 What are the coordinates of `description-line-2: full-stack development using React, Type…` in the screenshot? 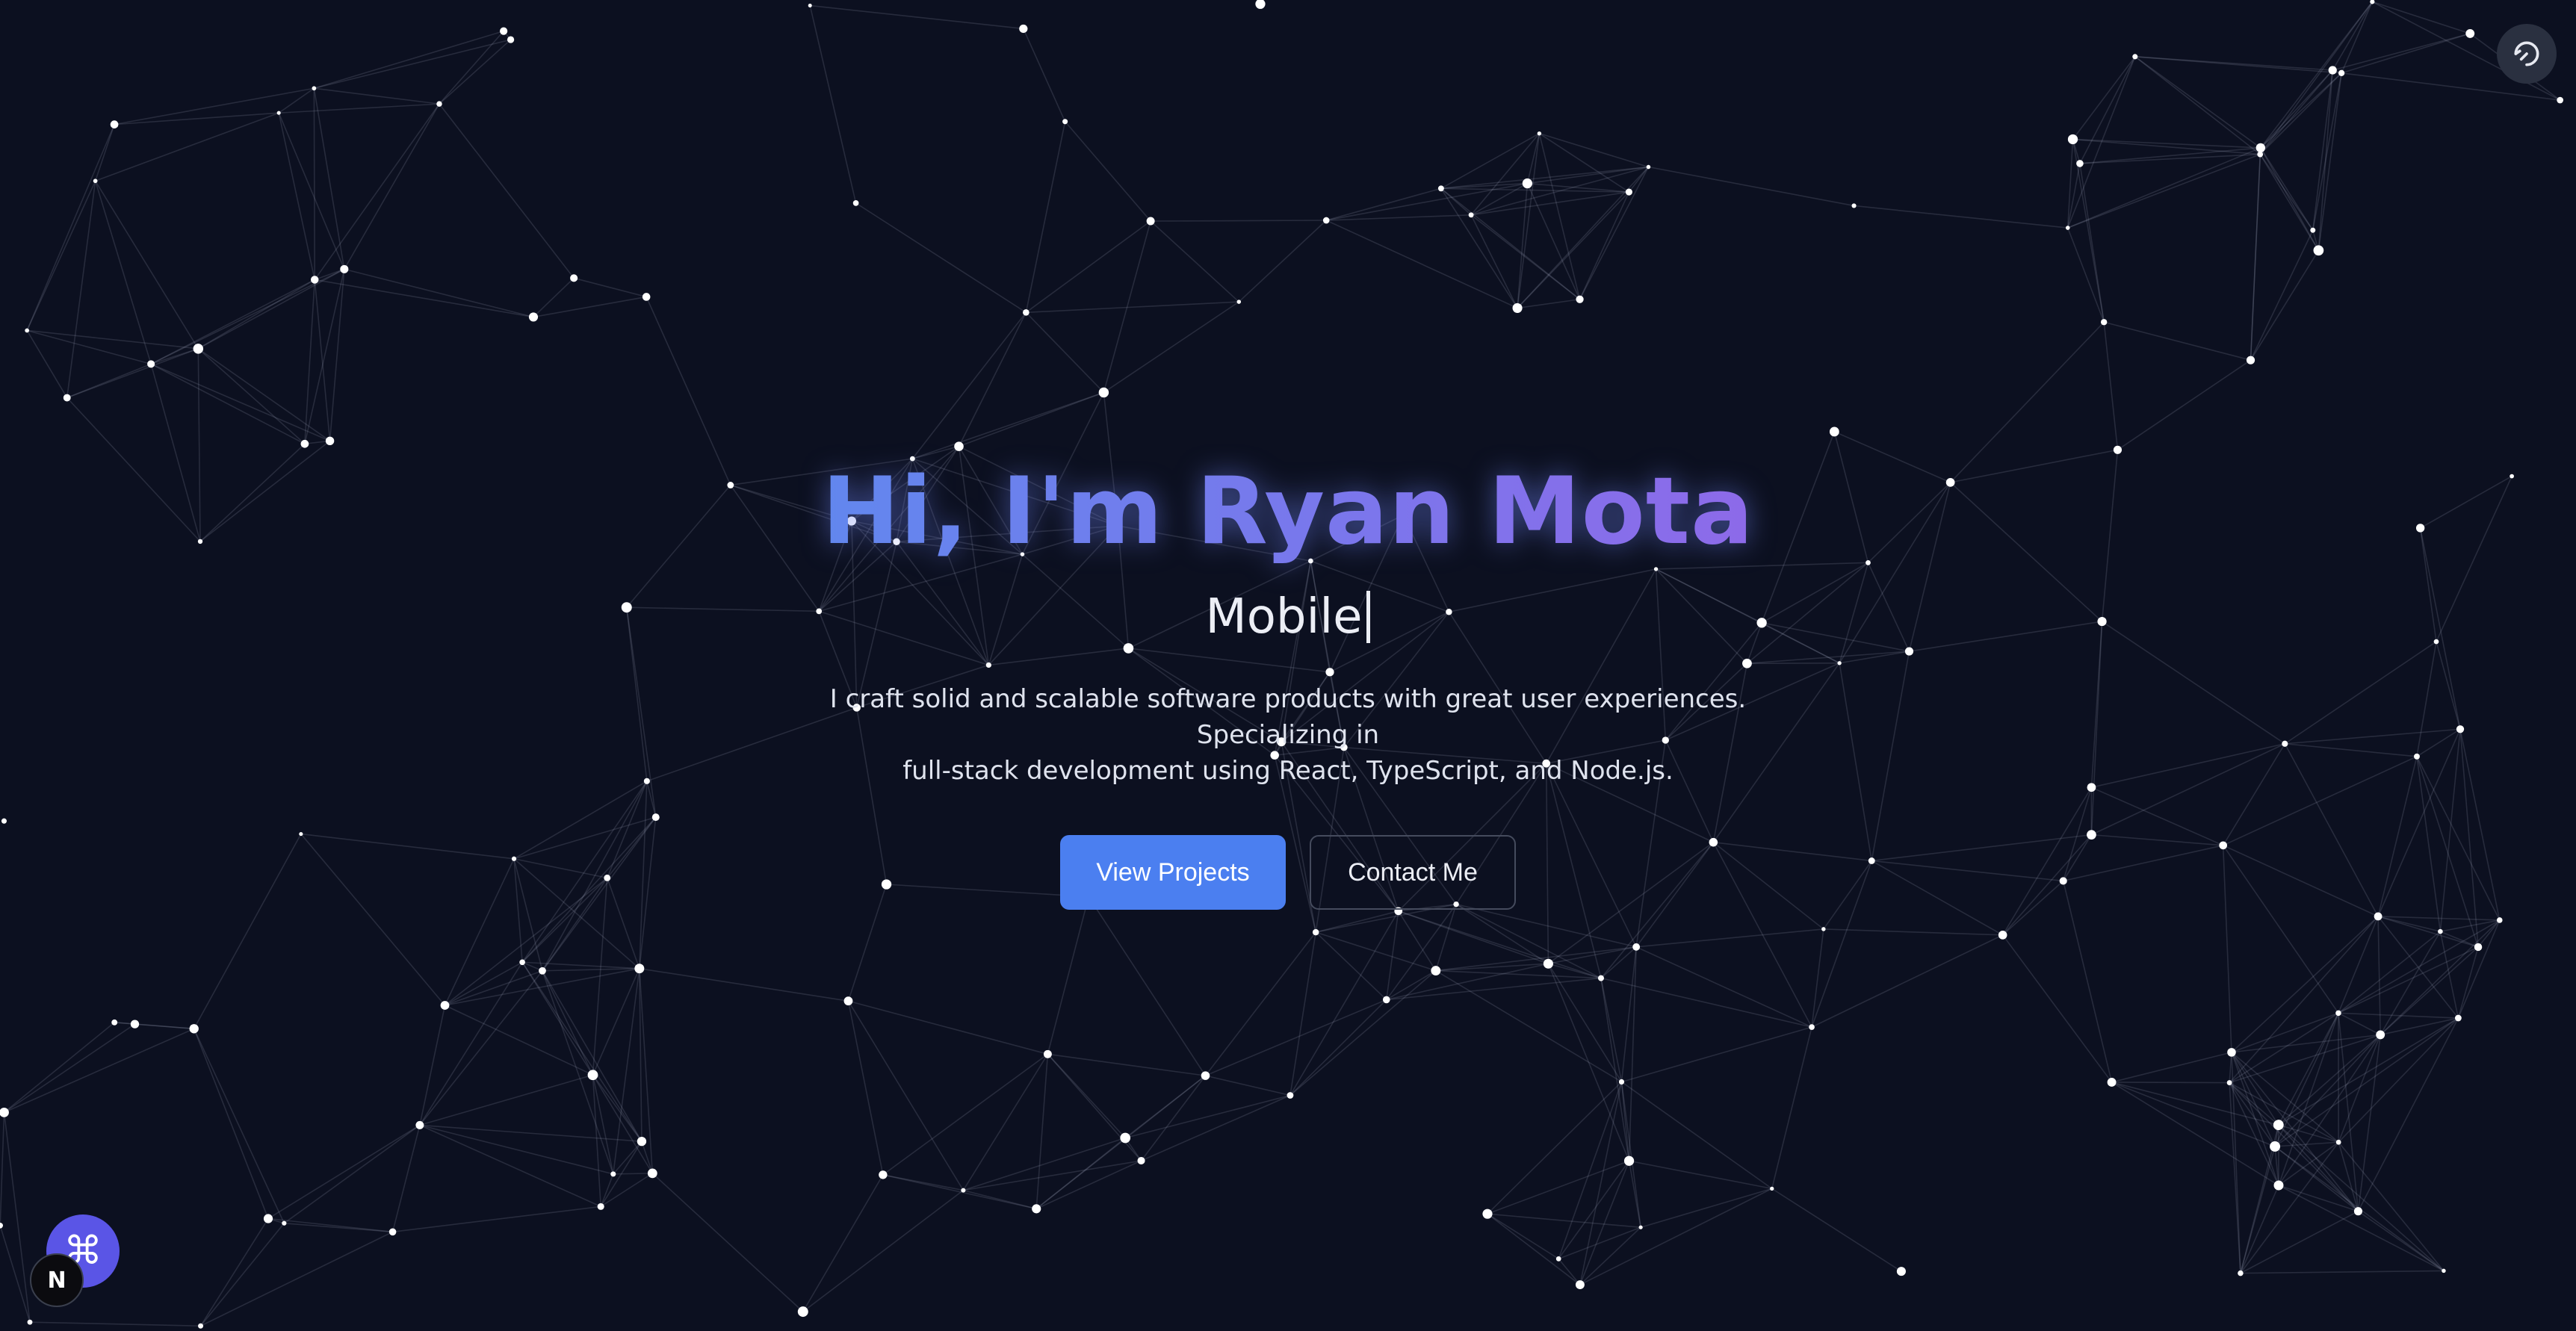 It's located at (1288, 771).